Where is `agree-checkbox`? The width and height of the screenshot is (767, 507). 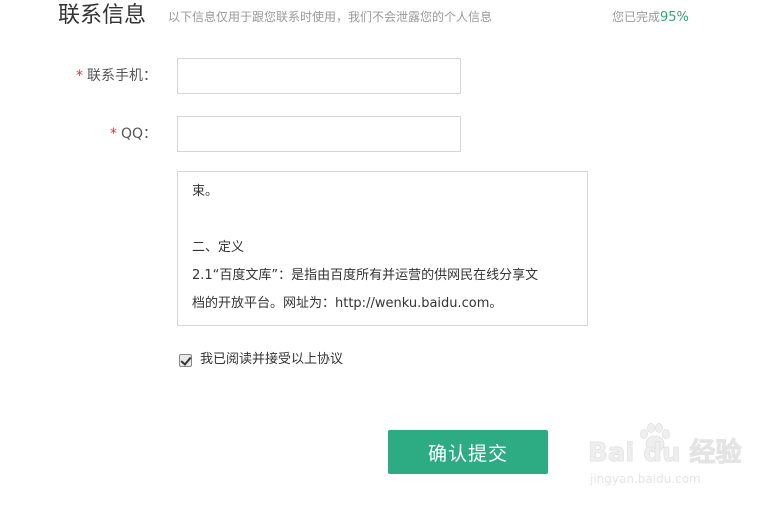
agree-checkbox is located at coordinates (185, 360).